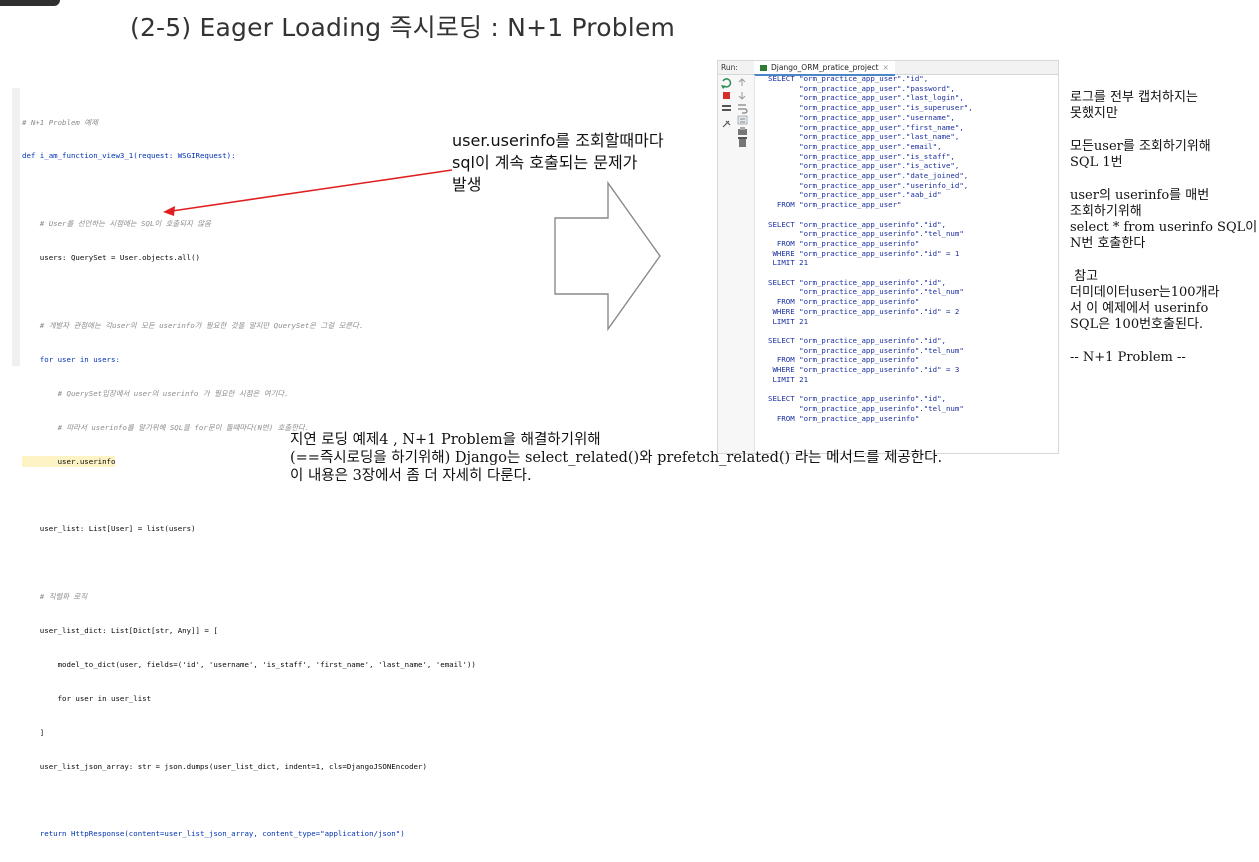 This screenshot has width=1259, height=862. What do you see at coordinates (55, 597) in the screenshot?
I see `code-line: # 직렬화 로직` at bounding box center [55, 597].